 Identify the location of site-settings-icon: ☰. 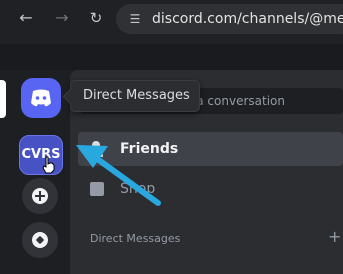
(135, 19).